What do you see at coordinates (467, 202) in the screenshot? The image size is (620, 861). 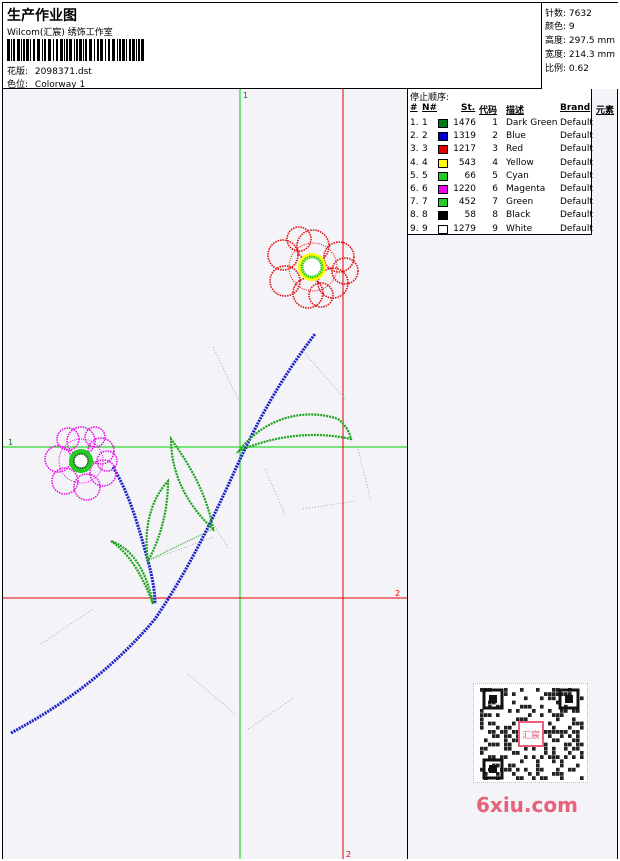 I see `stop-row-stitches: 452` at bounding box center [467, 202].